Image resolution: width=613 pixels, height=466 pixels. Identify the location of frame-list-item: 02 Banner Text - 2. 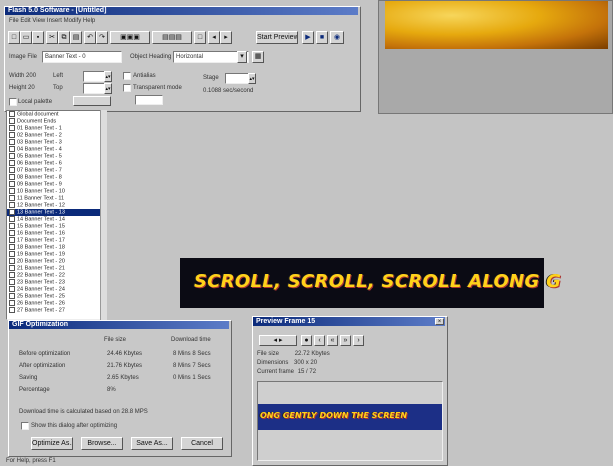
(54, 135).